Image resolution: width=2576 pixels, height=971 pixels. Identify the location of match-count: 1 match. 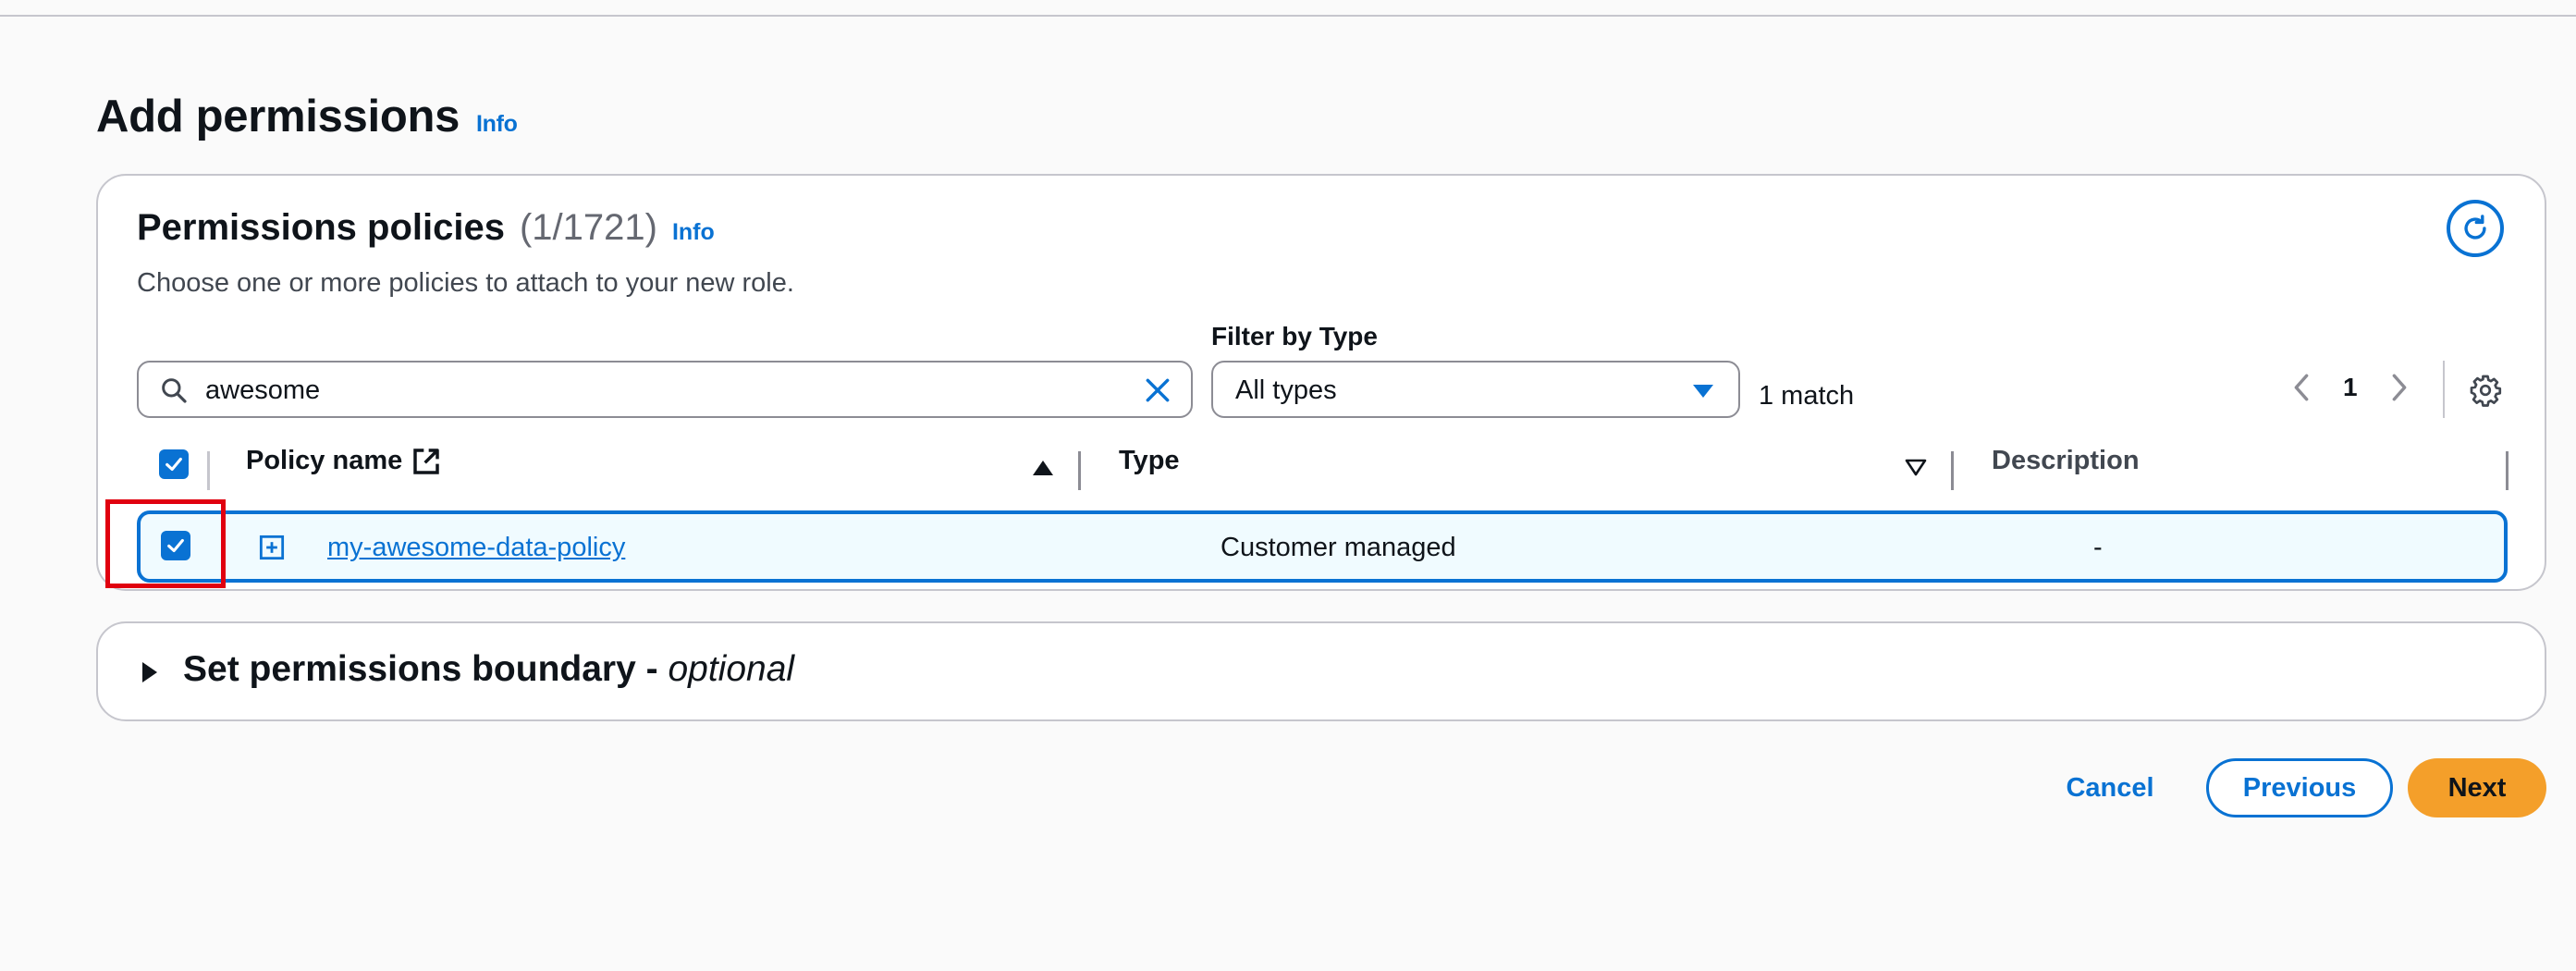
(1807, 396).